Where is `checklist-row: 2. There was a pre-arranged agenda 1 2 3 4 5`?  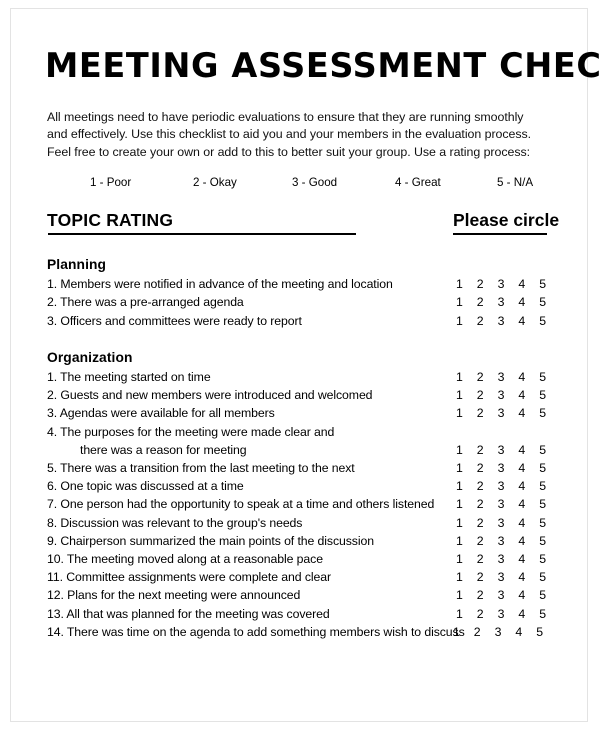
checklist-row: 2. There was a pre-arranged agenda 1 2 3 4 5 is located at coordinates (299, 302).